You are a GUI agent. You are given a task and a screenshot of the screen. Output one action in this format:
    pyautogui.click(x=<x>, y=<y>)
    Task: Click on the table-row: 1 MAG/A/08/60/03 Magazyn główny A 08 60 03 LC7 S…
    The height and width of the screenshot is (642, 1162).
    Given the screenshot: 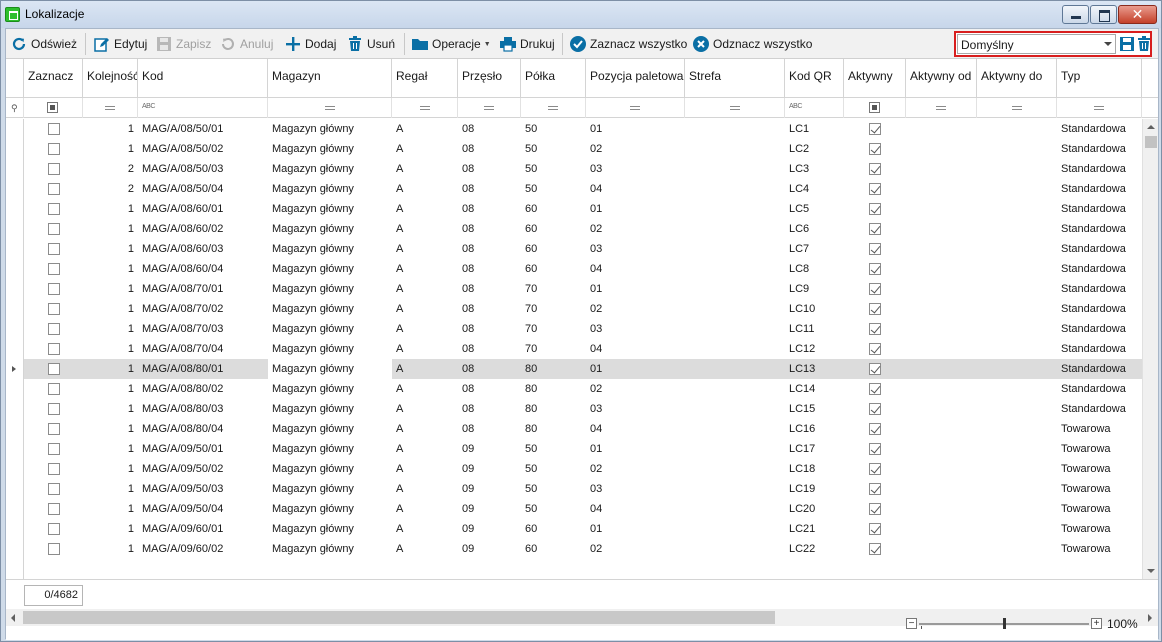 What is the action you would take?
    pyautogui.click(x=574, y=249)
    